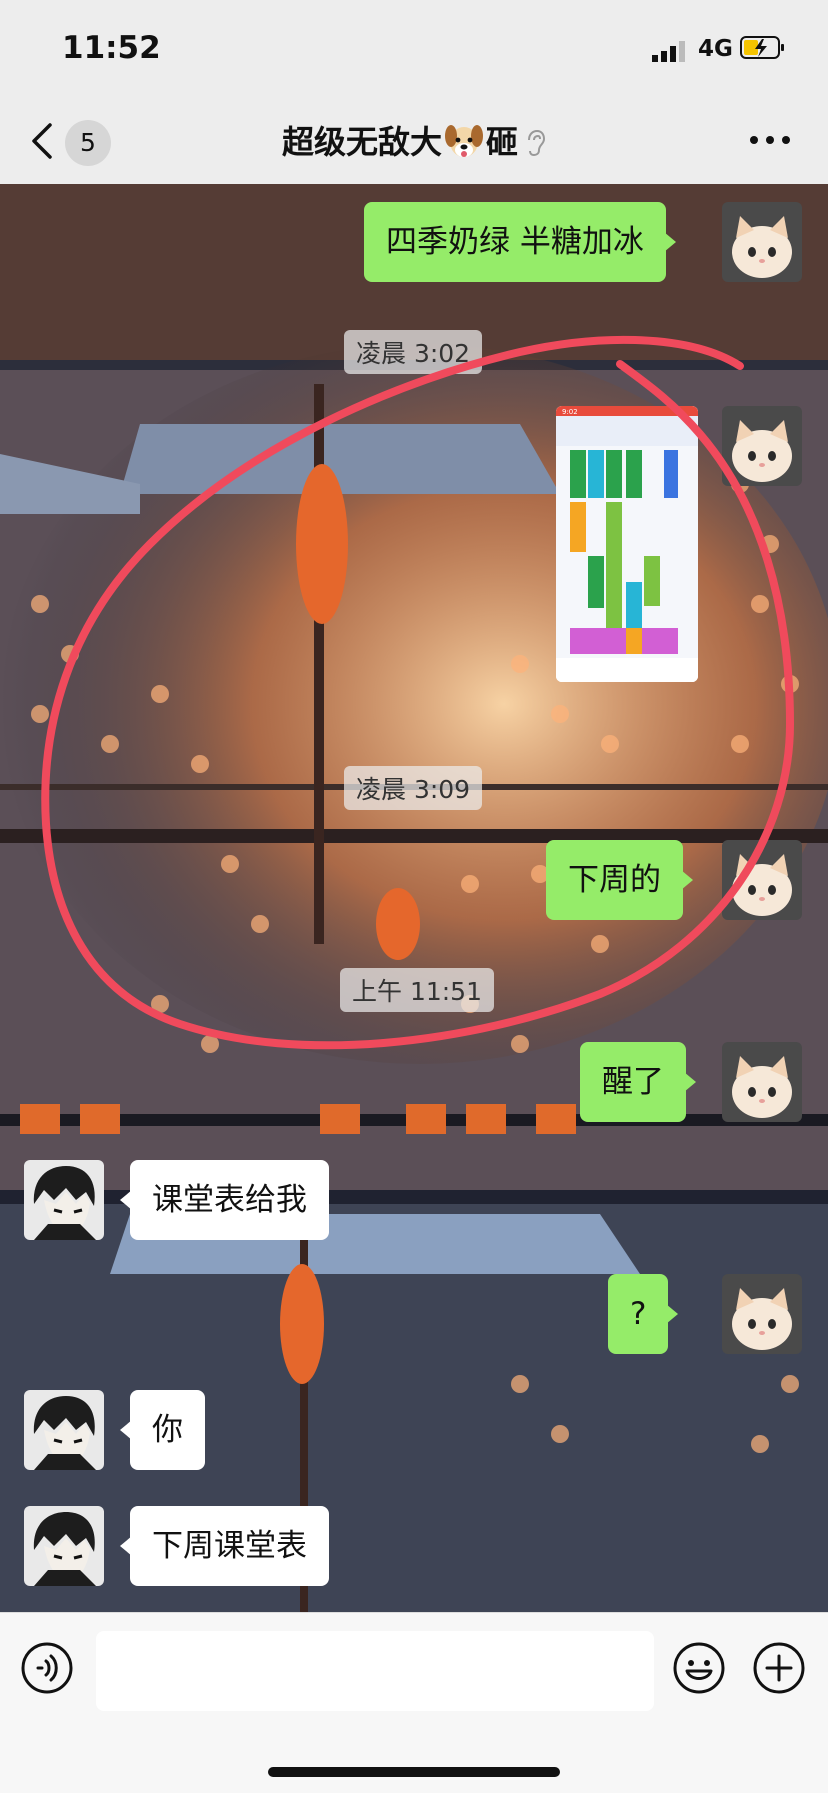 This screenshot has width=828, height=1793. I want to click on plus-icon, so click(779, 1668).